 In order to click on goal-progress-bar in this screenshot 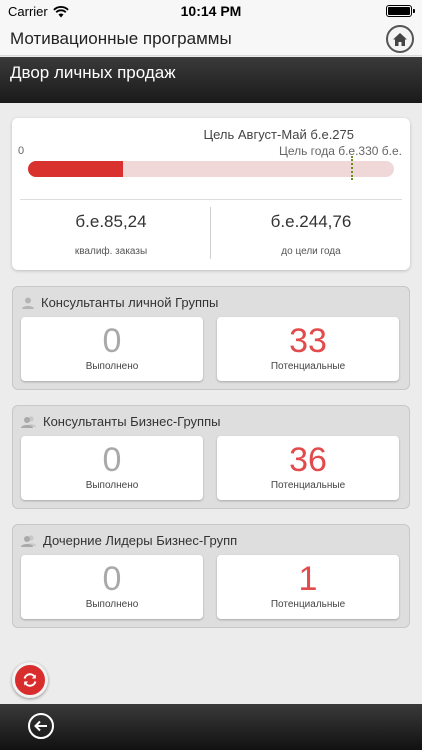, I will do `click(211, 169)`.